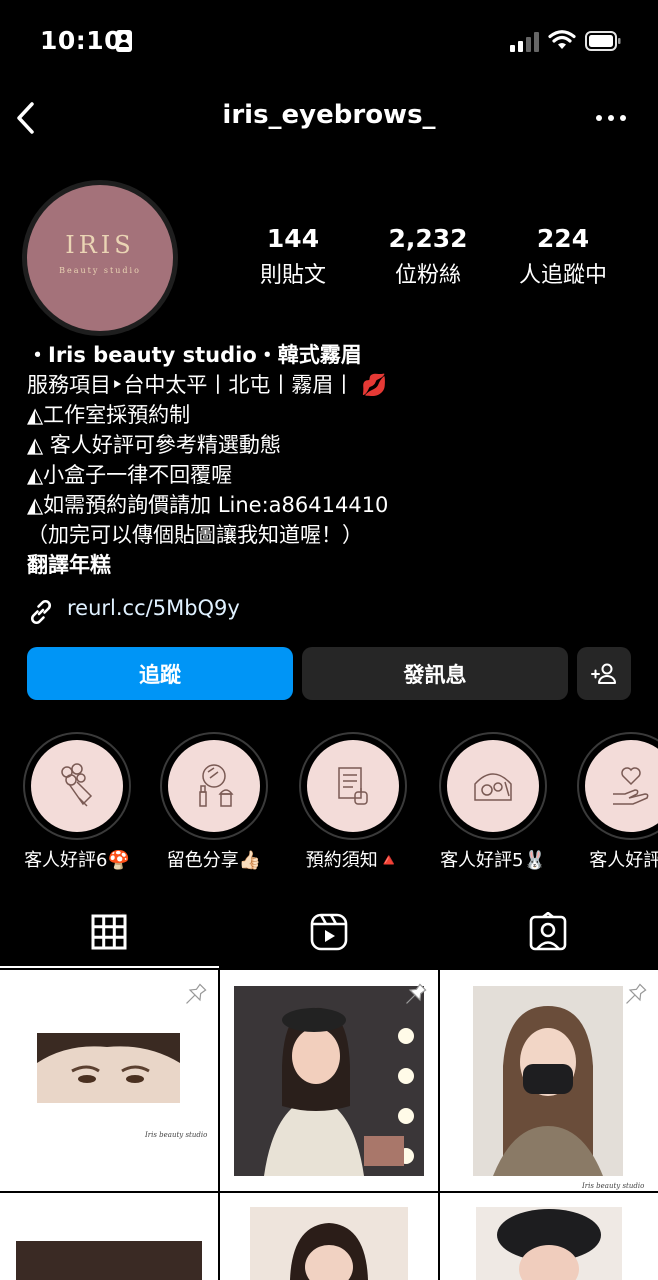 This screenshot has width=658, height=1280. I want to click on id-badge-icon, so click(124, 41).